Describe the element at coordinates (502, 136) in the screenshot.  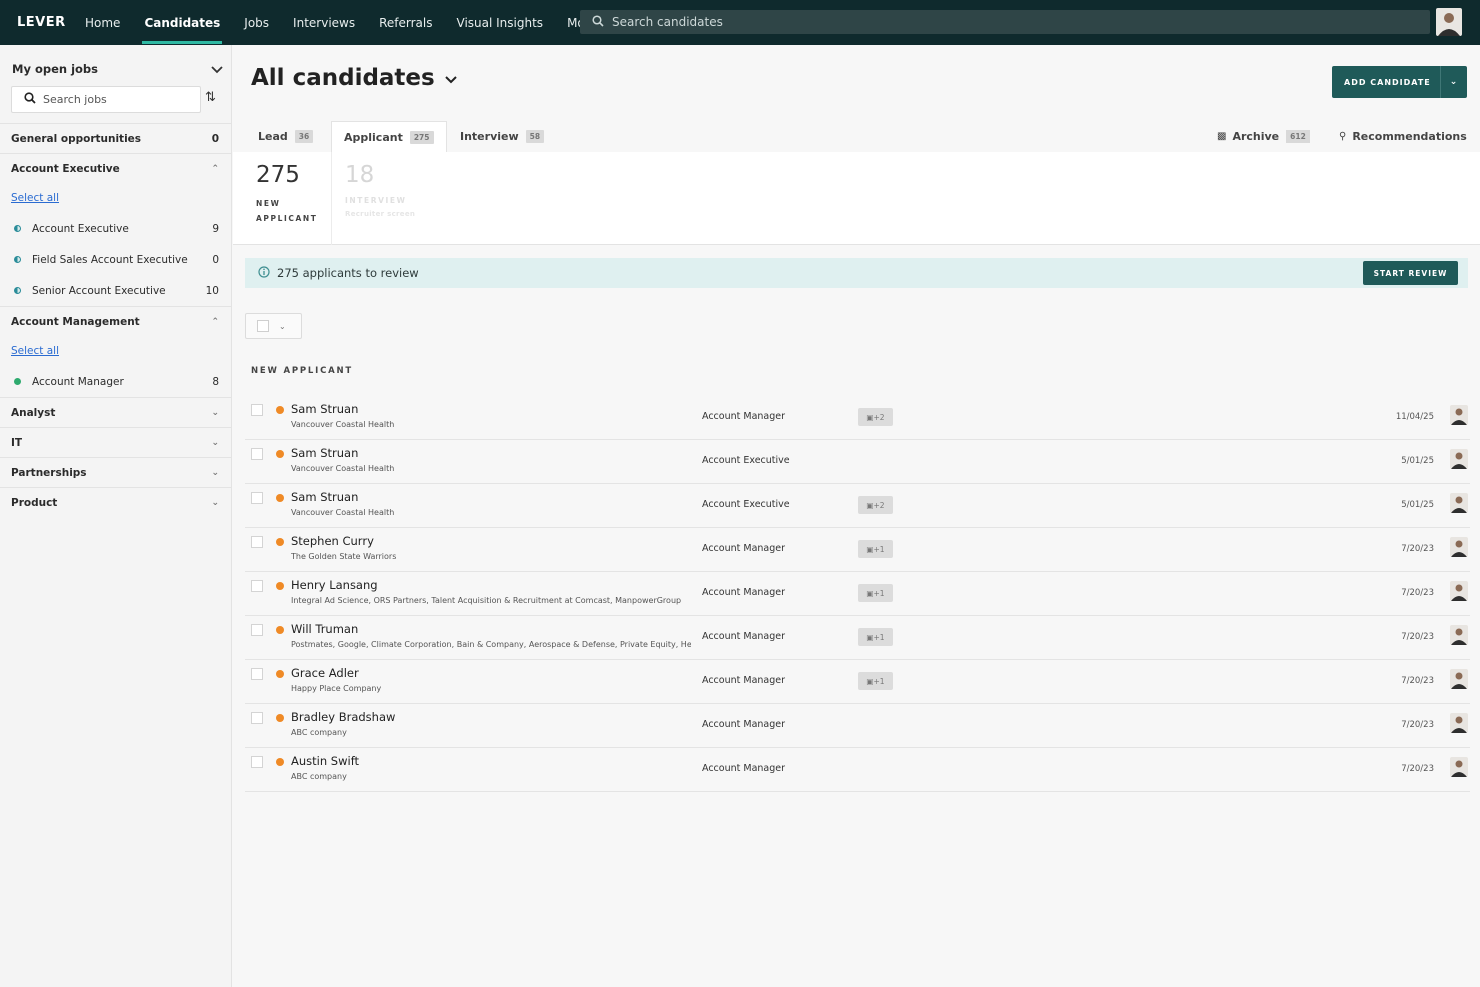
I see `tab-interview: Interview 58` at that location.